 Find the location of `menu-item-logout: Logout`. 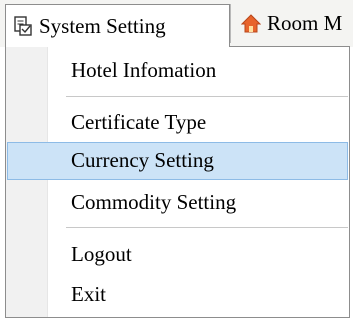

menu-item-logout: Logout is located at coordinates (177, 255).